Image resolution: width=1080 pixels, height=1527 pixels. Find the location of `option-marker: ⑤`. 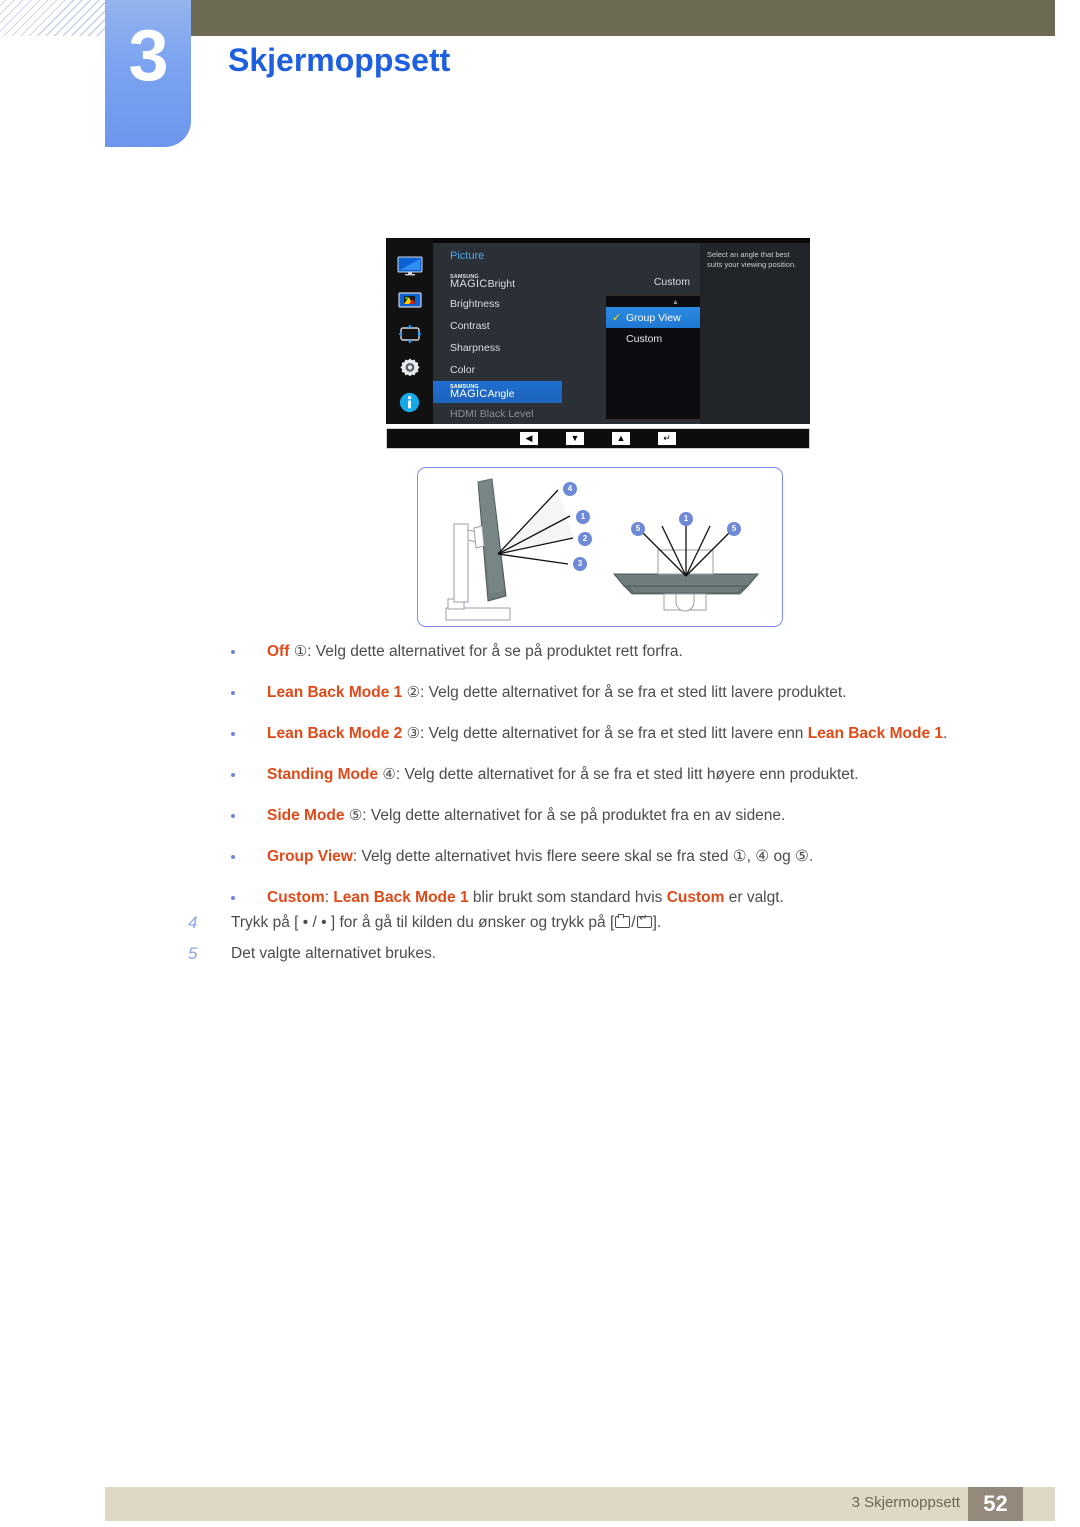

option-marker: ⑤ is located at coordinates (355, 815).